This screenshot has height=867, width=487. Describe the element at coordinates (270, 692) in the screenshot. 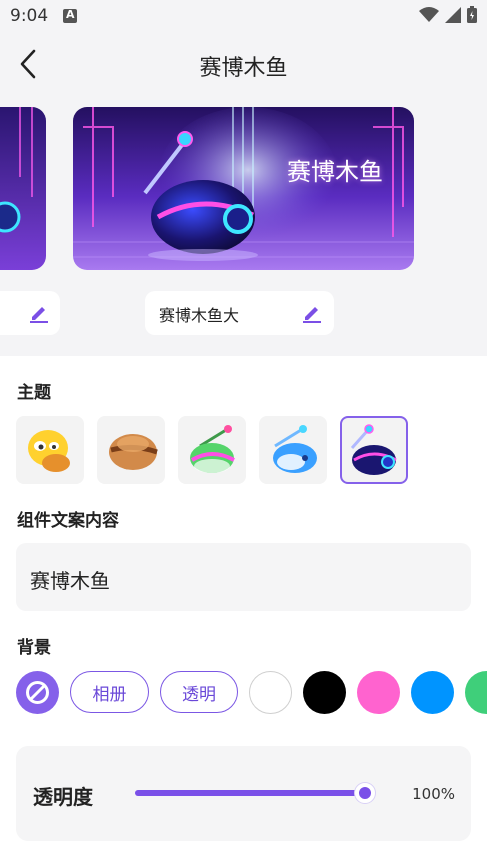

I see `color-swatch-white` at that location.